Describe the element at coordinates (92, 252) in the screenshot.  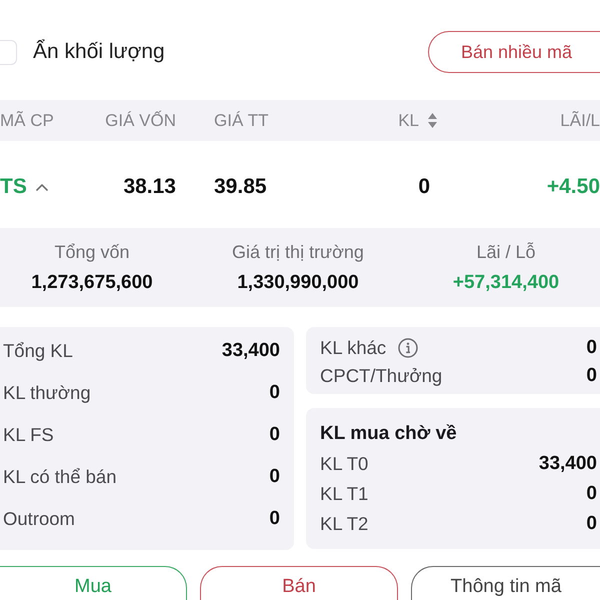
I see `summary-label: Tổng vốn` at that location.